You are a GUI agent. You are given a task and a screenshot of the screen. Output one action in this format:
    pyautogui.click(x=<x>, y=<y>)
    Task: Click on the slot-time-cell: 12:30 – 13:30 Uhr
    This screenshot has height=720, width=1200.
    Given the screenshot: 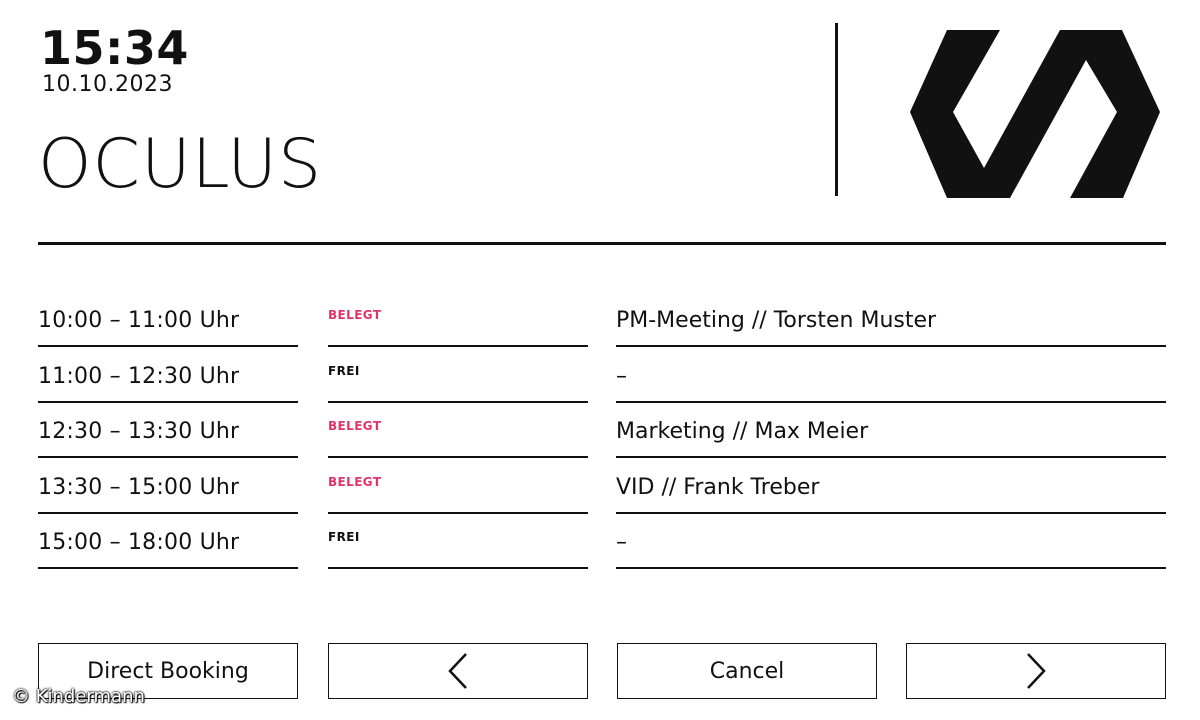 What is the action you would take?
    pyautogui.click(x=168, y=429)
    